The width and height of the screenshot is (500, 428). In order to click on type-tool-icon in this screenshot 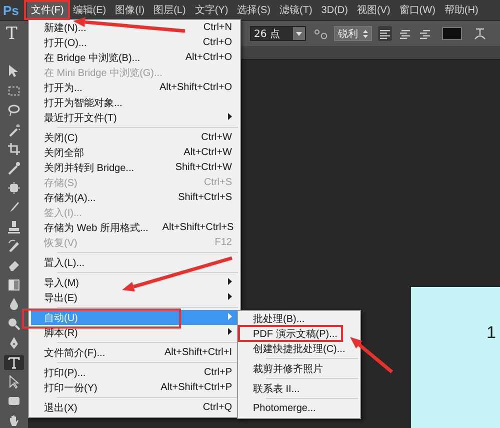, I will do `click(14, 363)`.